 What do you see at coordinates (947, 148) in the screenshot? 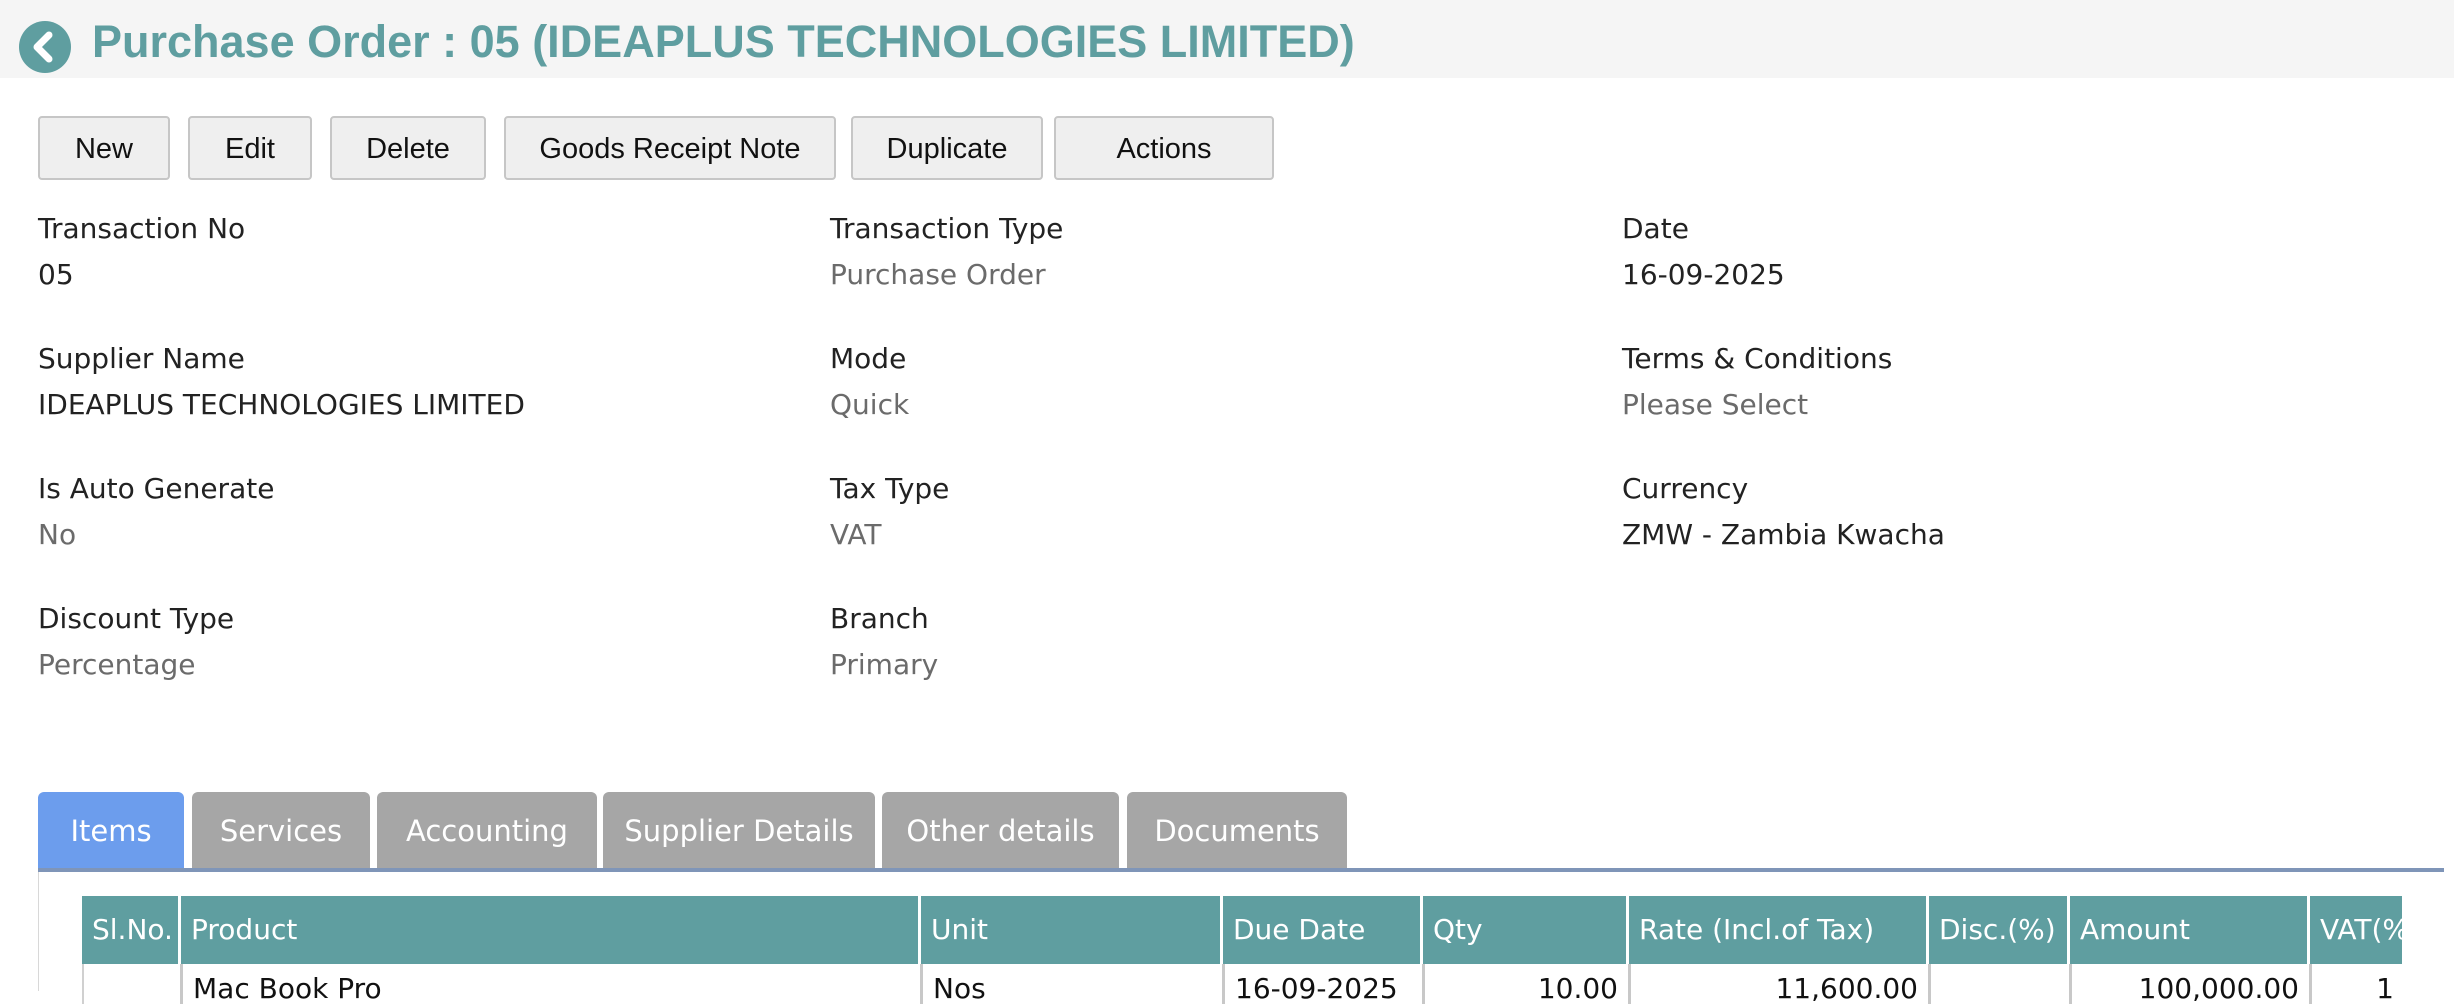
I see `duplicate-button: Duplicate` at bounding box center [947, 148].